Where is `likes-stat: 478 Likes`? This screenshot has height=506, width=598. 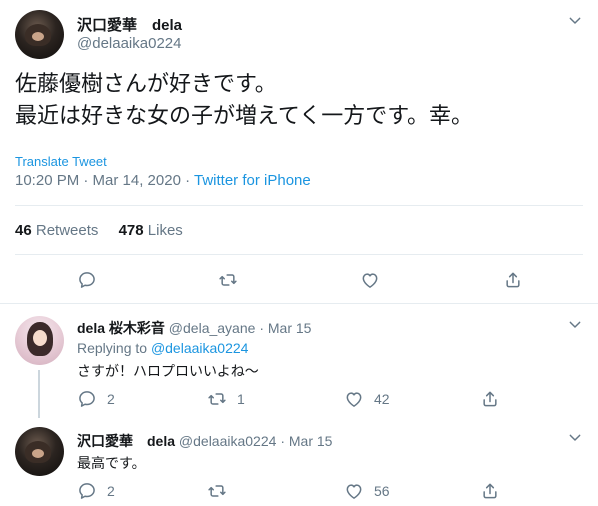
likes-stat: 478 Likes is located at coordinates (151, 230).